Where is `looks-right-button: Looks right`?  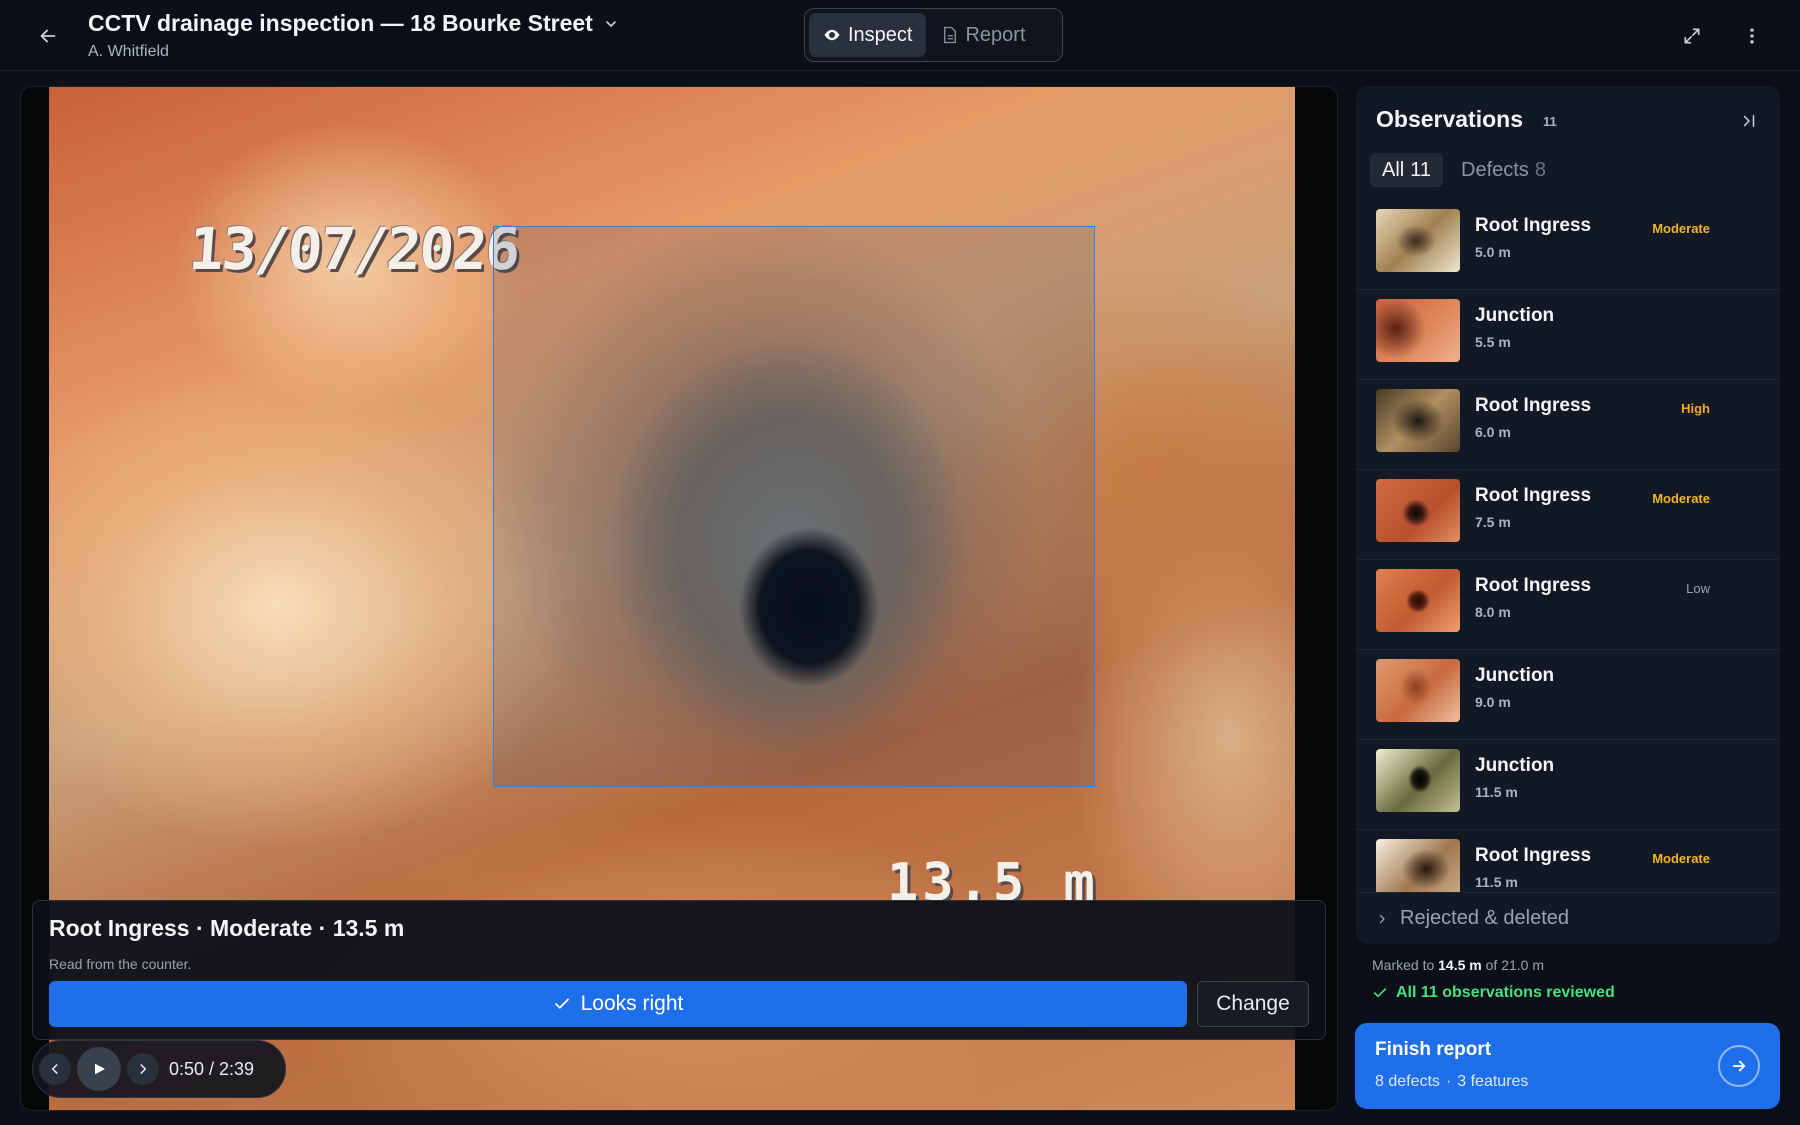
looks-right-button: Looks right is located at coordinates (618, 1004).